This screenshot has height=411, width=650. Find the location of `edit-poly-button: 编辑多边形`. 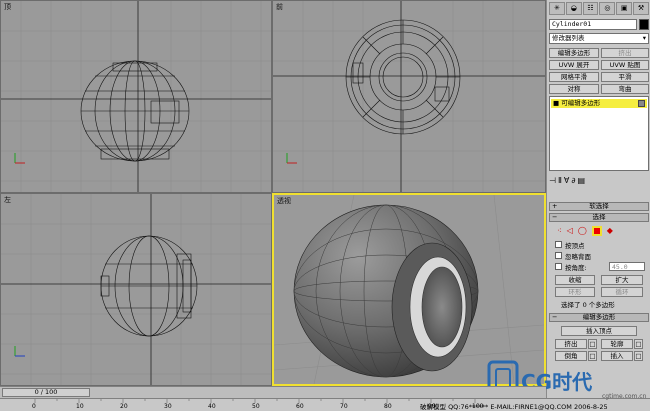

edit-poly-button: 编辑多边形 is located at coordinates (574, 53).